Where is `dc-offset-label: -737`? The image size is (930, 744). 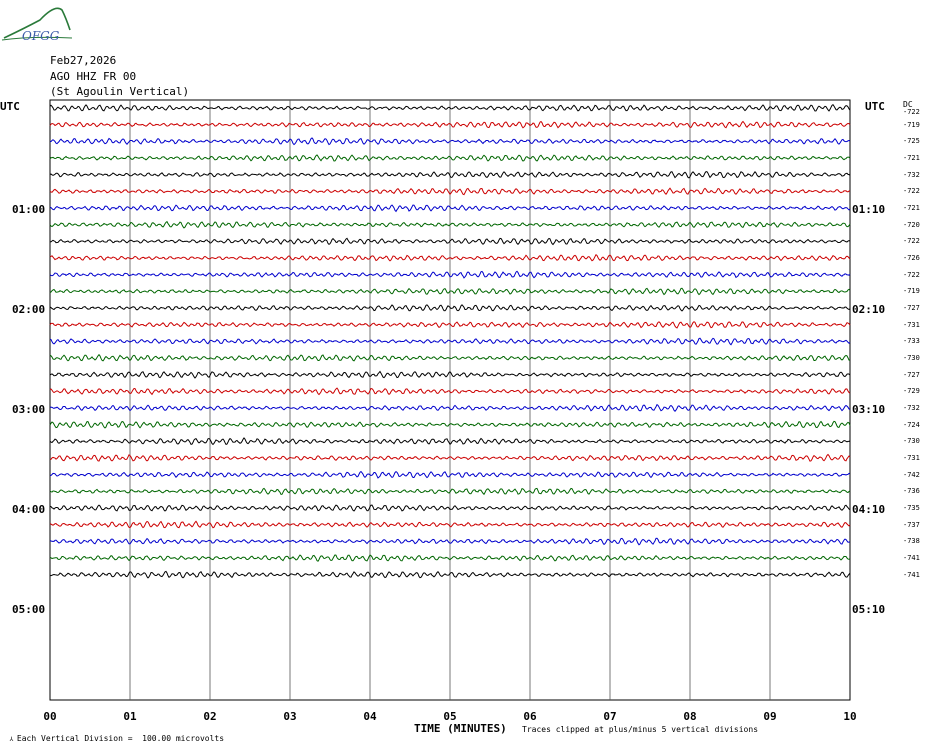 dc-offset-label: -737 is located at coordinates (911, 524).